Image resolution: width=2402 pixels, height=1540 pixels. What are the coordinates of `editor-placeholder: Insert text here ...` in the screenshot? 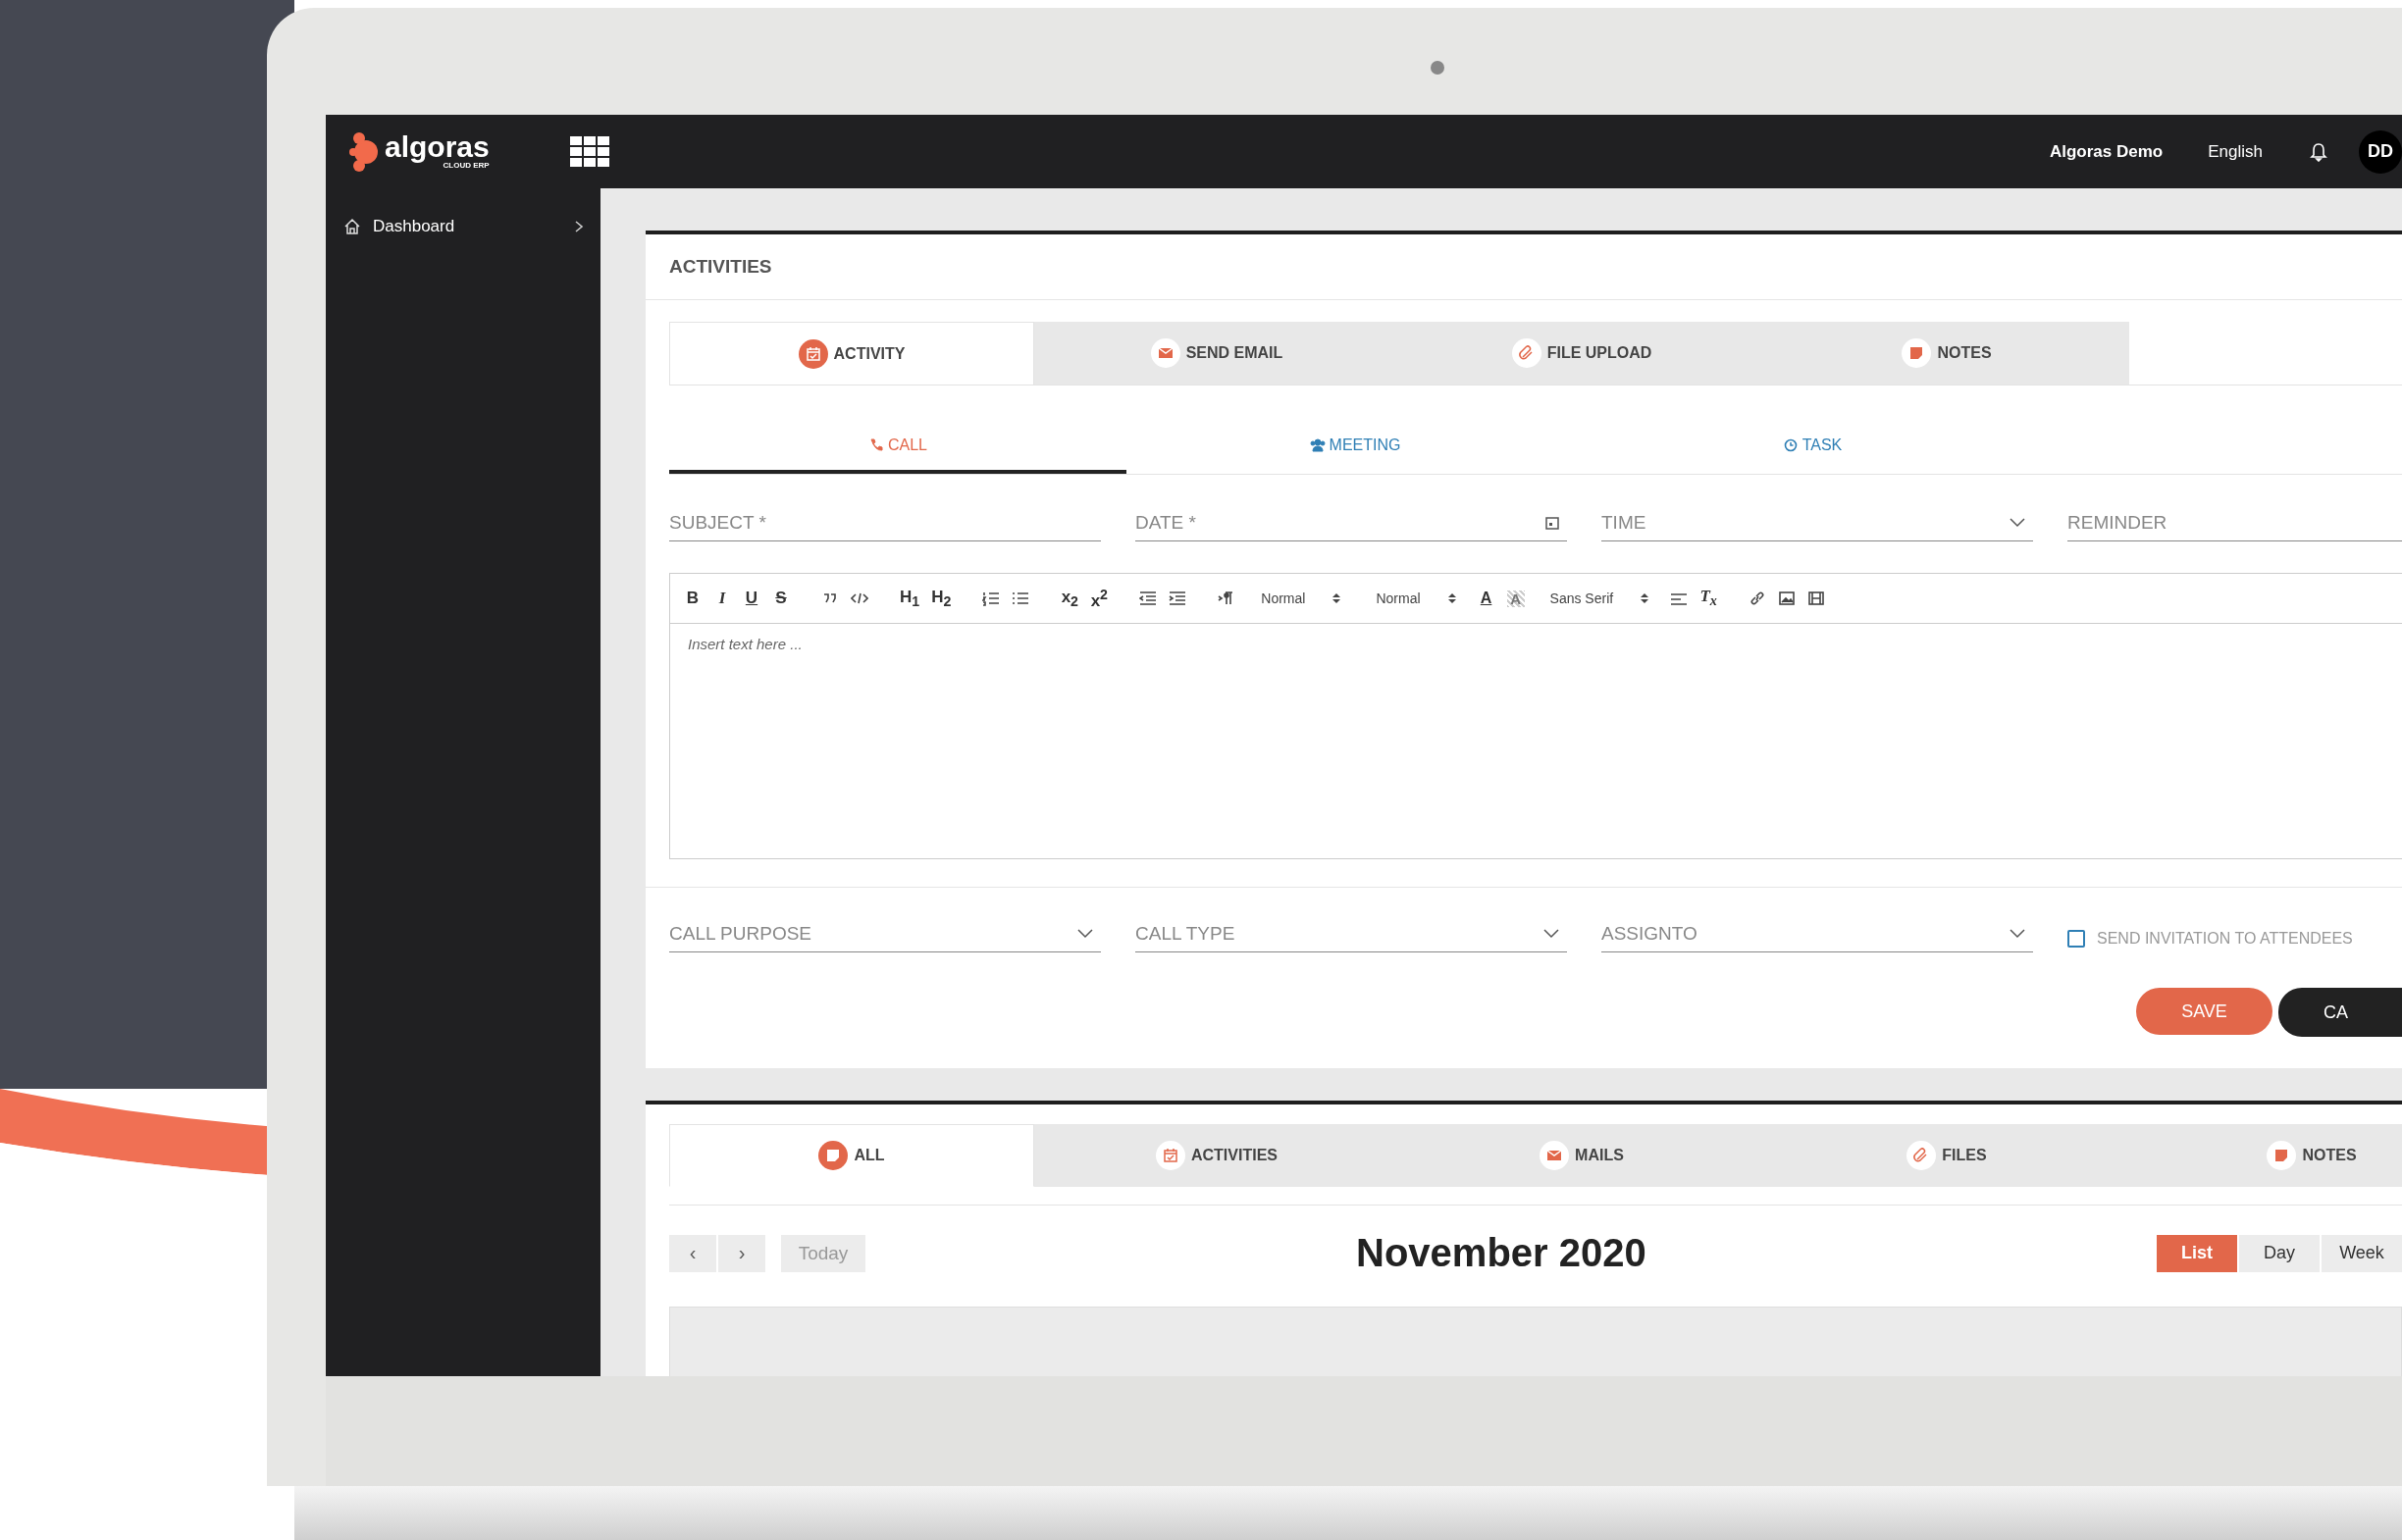 It's located at (745, 644).